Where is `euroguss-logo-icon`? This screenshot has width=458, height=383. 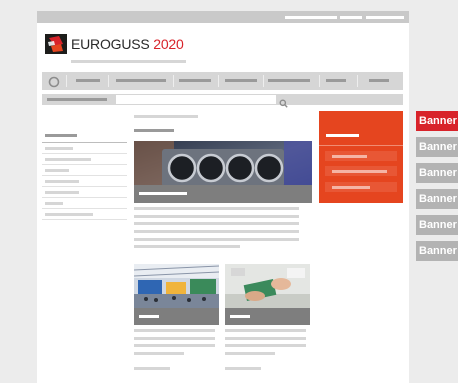
euroguss-logo-icon is located at coordinates (56, 44).